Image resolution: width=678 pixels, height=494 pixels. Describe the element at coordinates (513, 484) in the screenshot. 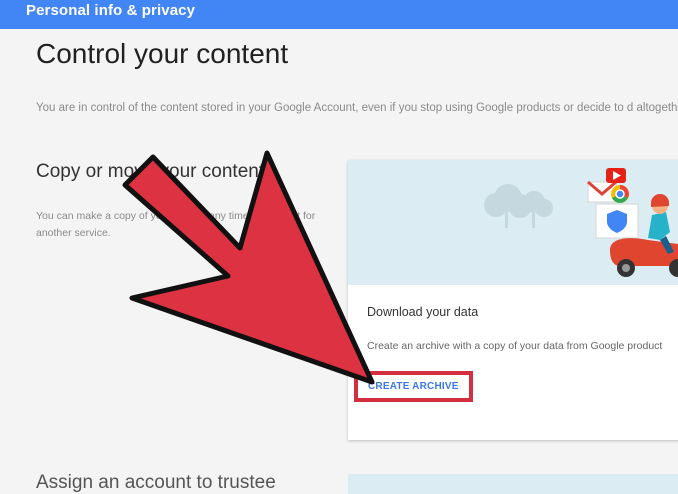

I see `trustee-card-banner` at that location.